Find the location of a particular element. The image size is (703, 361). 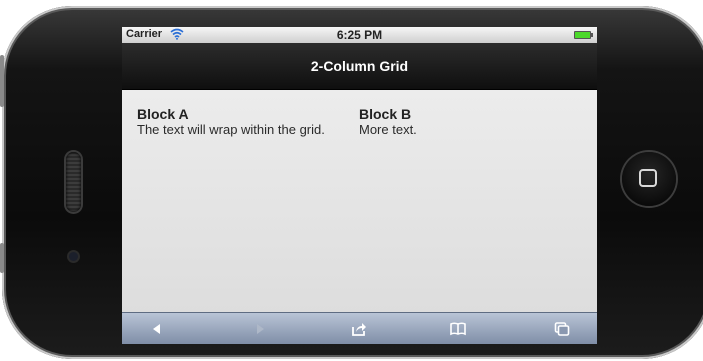

grid-block-b: Block B More text. is located at coordinates (464, 122).